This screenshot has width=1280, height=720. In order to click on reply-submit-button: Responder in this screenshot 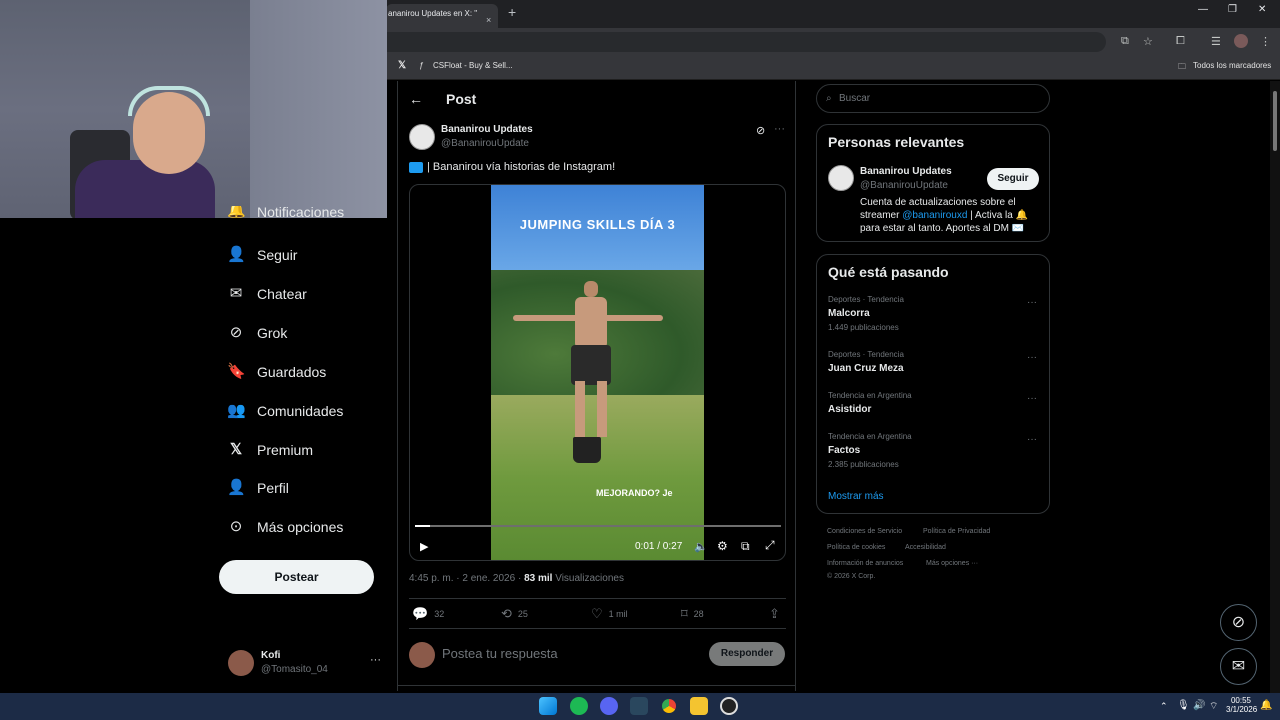, I will do `click(747, 654)`.